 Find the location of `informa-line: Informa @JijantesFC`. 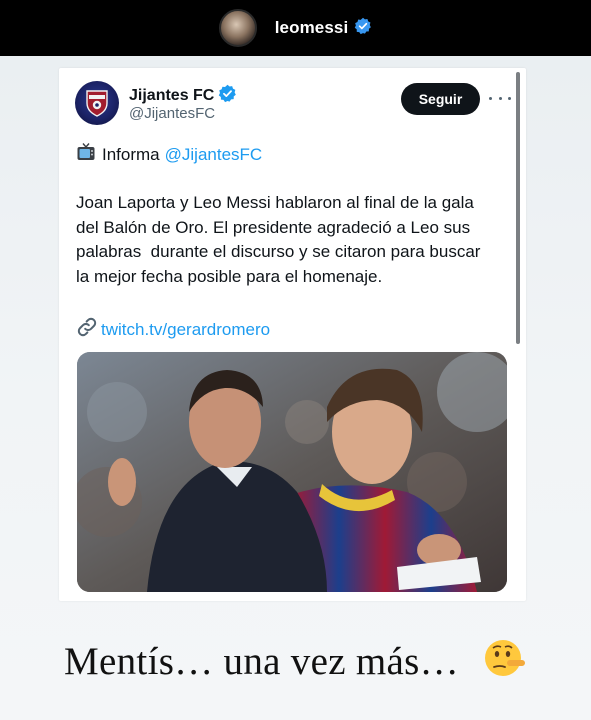

informa-line: Informa @JijantesFC is located at coordinates (169, 154).